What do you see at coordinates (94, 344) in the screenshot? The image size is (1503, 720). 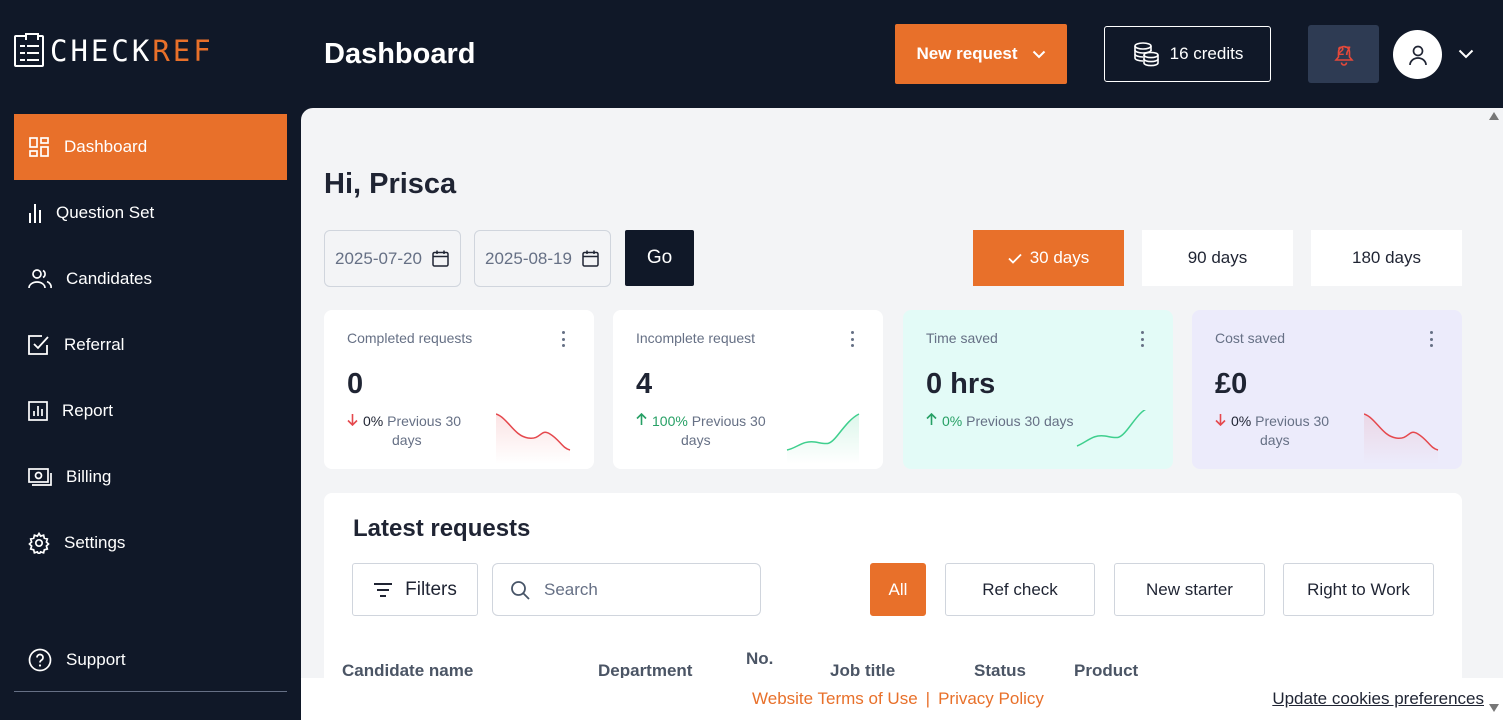 I see `sidebar-item-label: Referral` at bounding box center [94, 344].